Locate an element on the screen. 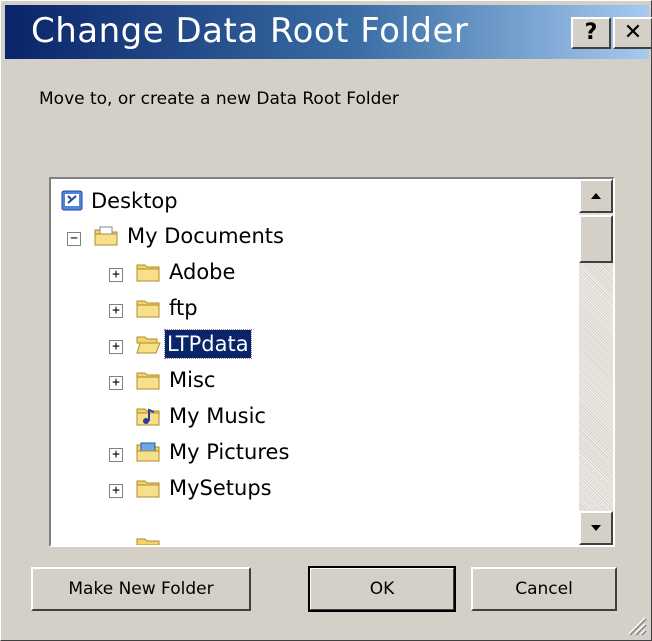 The image size is (652, 641). tree-item-label: ftp is located at coordinates (183, 308).